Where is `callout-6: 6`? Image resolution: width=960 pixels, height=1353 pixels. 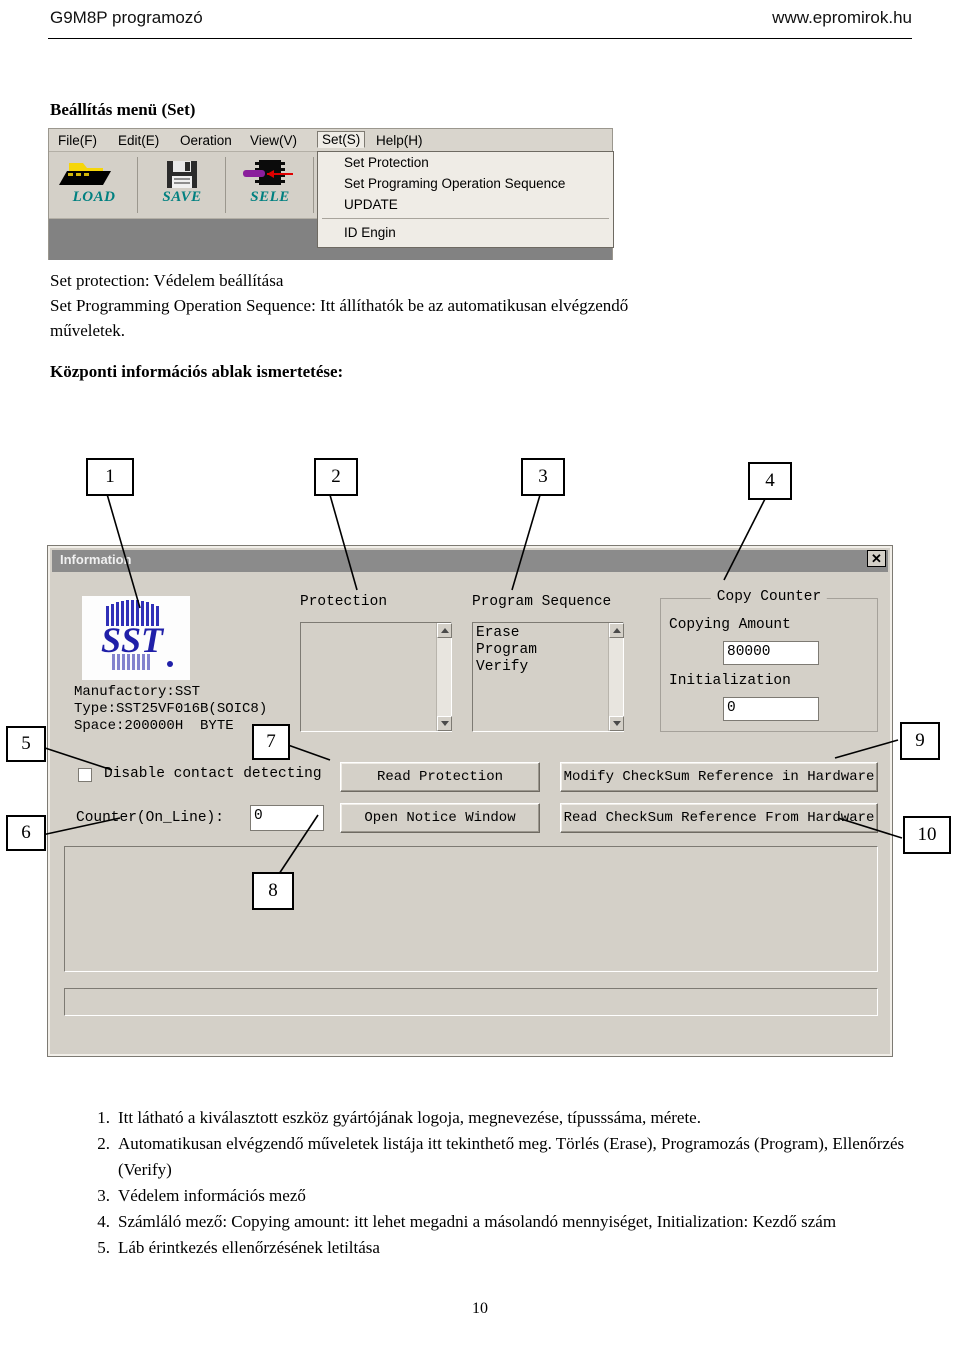 callout-6: 6 is located at coordinates (26, 833).